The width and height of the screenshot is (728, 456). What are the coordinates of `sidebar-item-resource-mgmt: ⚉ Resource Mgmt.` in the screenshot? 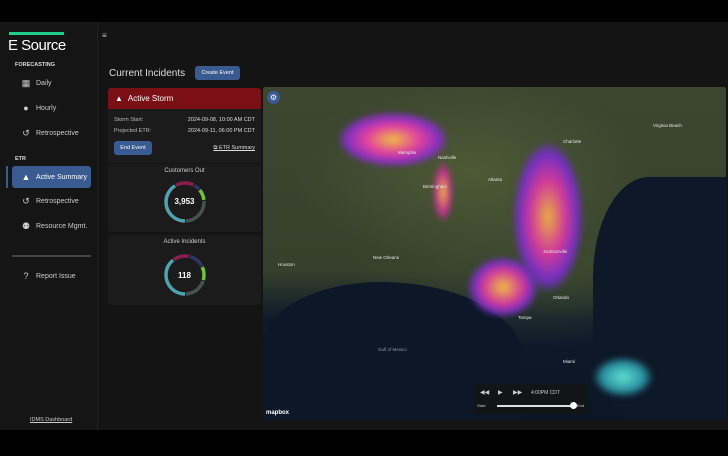 It's located at (51, 226).